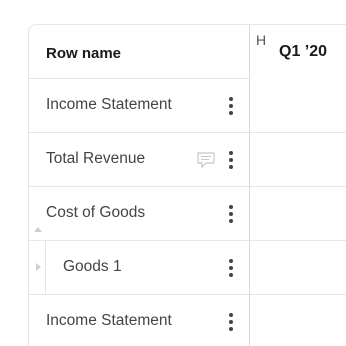  What do you see at coordinates (96, 158) in the screenshot?
I see `row-label: Total Revenue` at bounding box center [96, 158].